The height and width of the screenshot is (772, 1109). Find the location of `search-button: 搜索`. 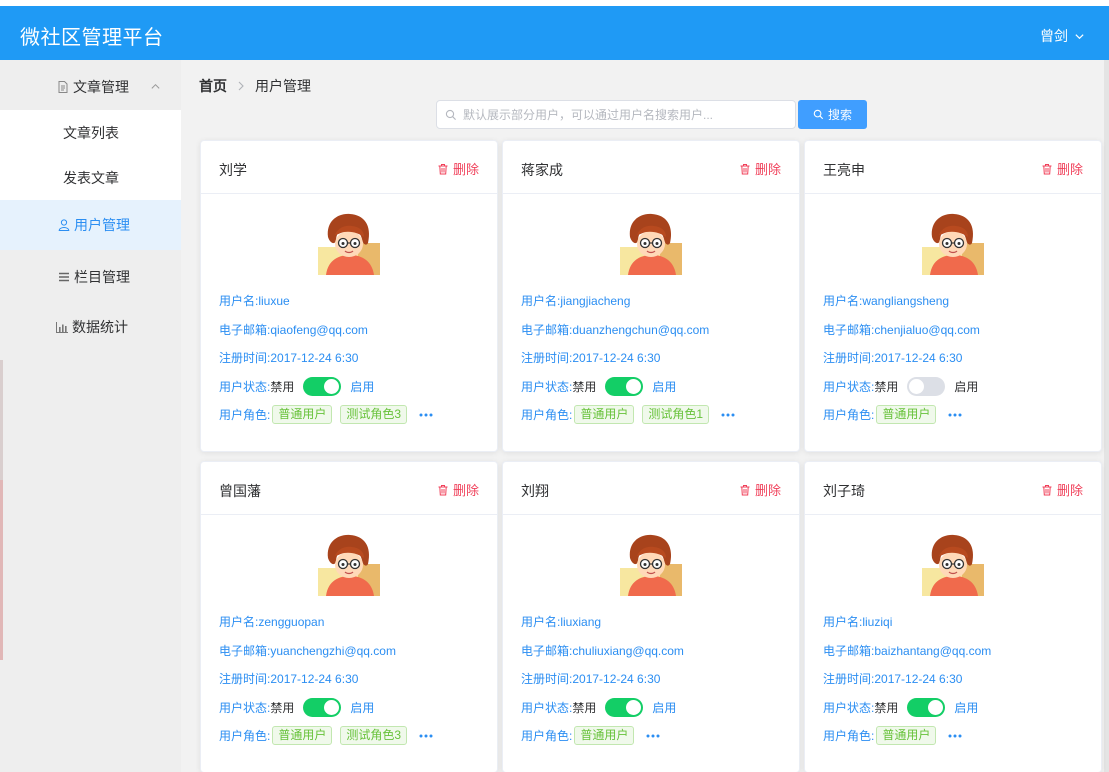

search-button: 搜索 is located at coordinates (832, 114).